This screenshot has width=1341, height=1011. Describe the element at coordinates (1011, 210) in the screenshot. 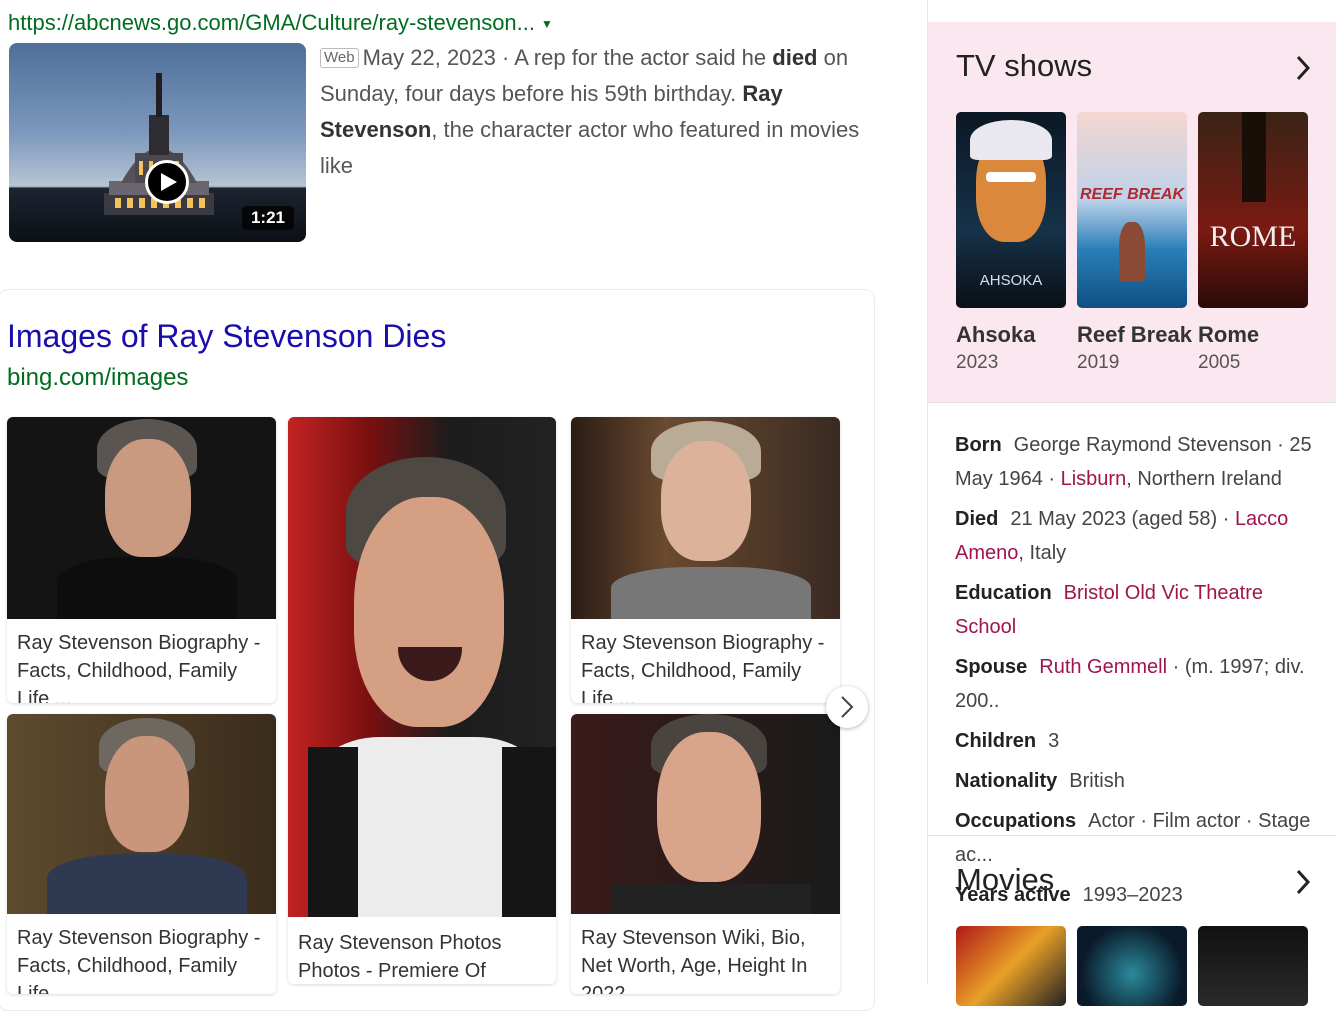

I see `tv-show-poster: AHSOKA` at that location.